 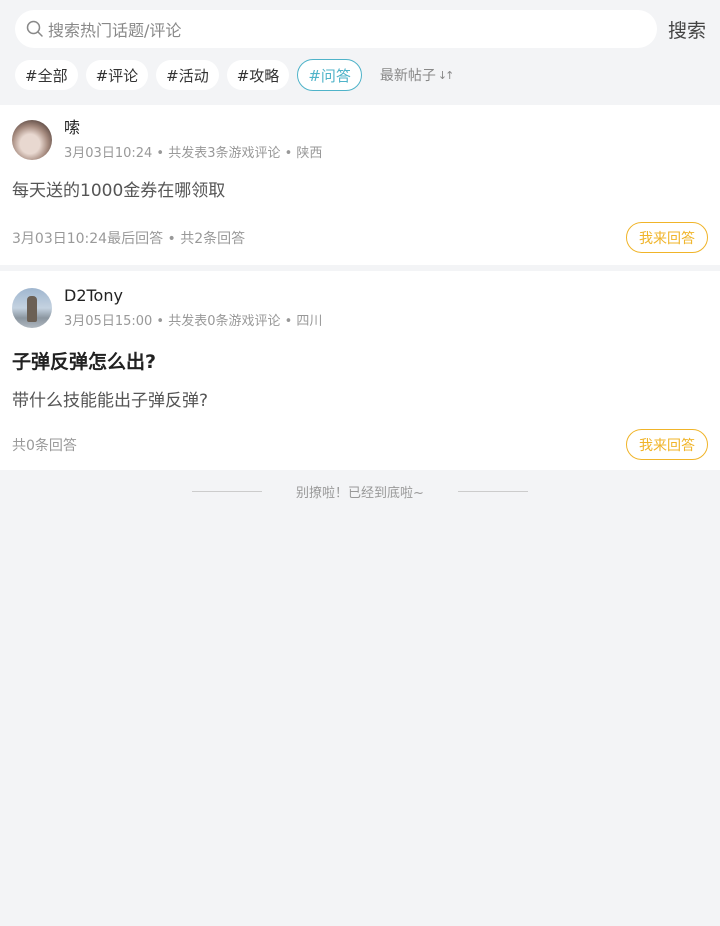 What do you see at coordinates (360, 191) in the screenshot?
I see `post-body: 每天送的1000金券在哪领取` at bounding box center [360, 191].